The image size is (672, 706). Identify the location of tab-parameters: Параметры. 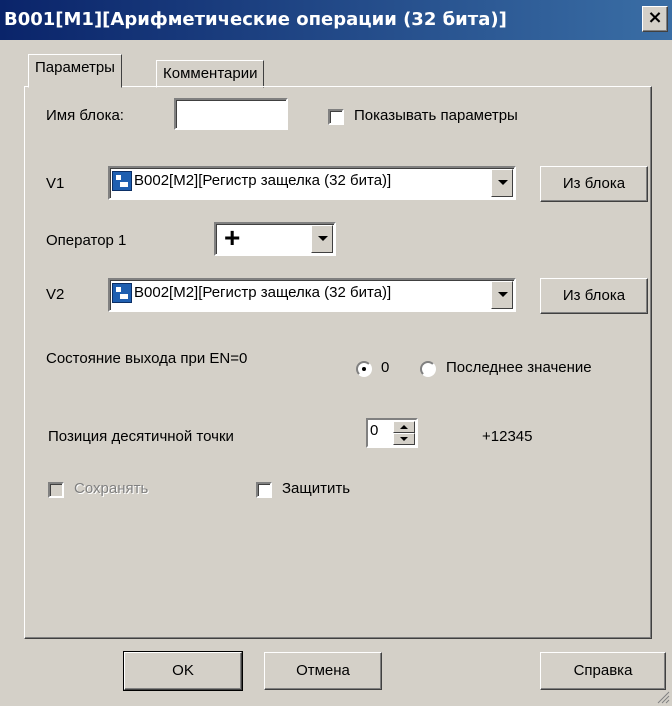
(75, 71).